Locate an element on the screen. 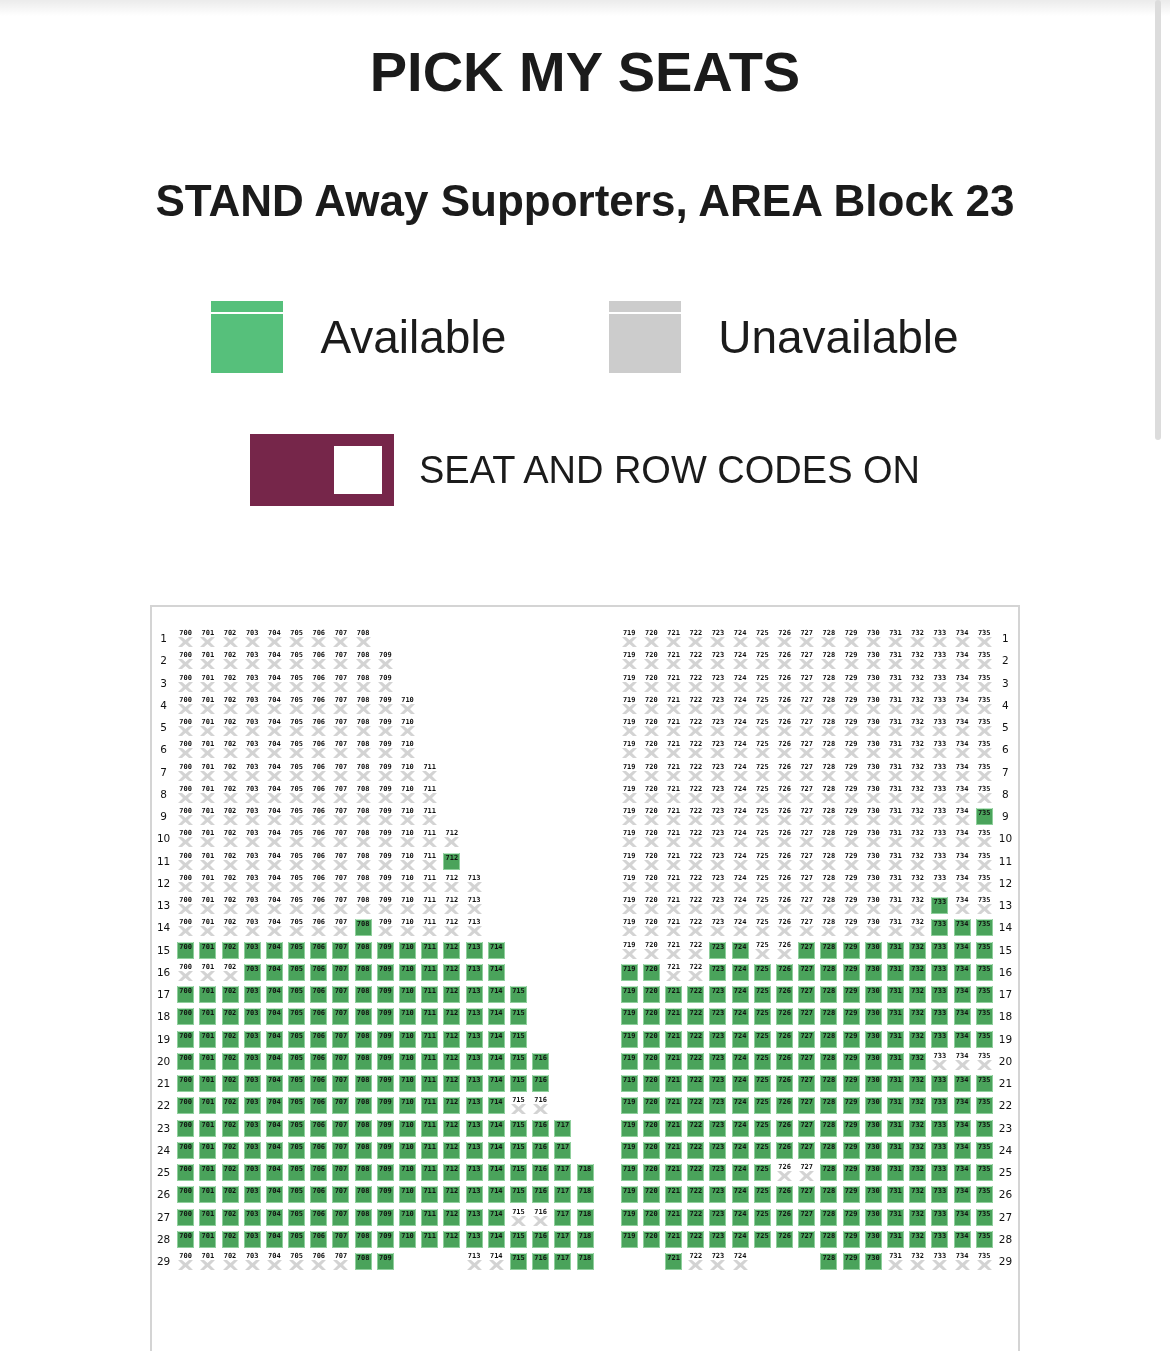 The height and width of the screenshot is (1351, 1170). legend-label: Unavailable is located at coordinates (838, 337).